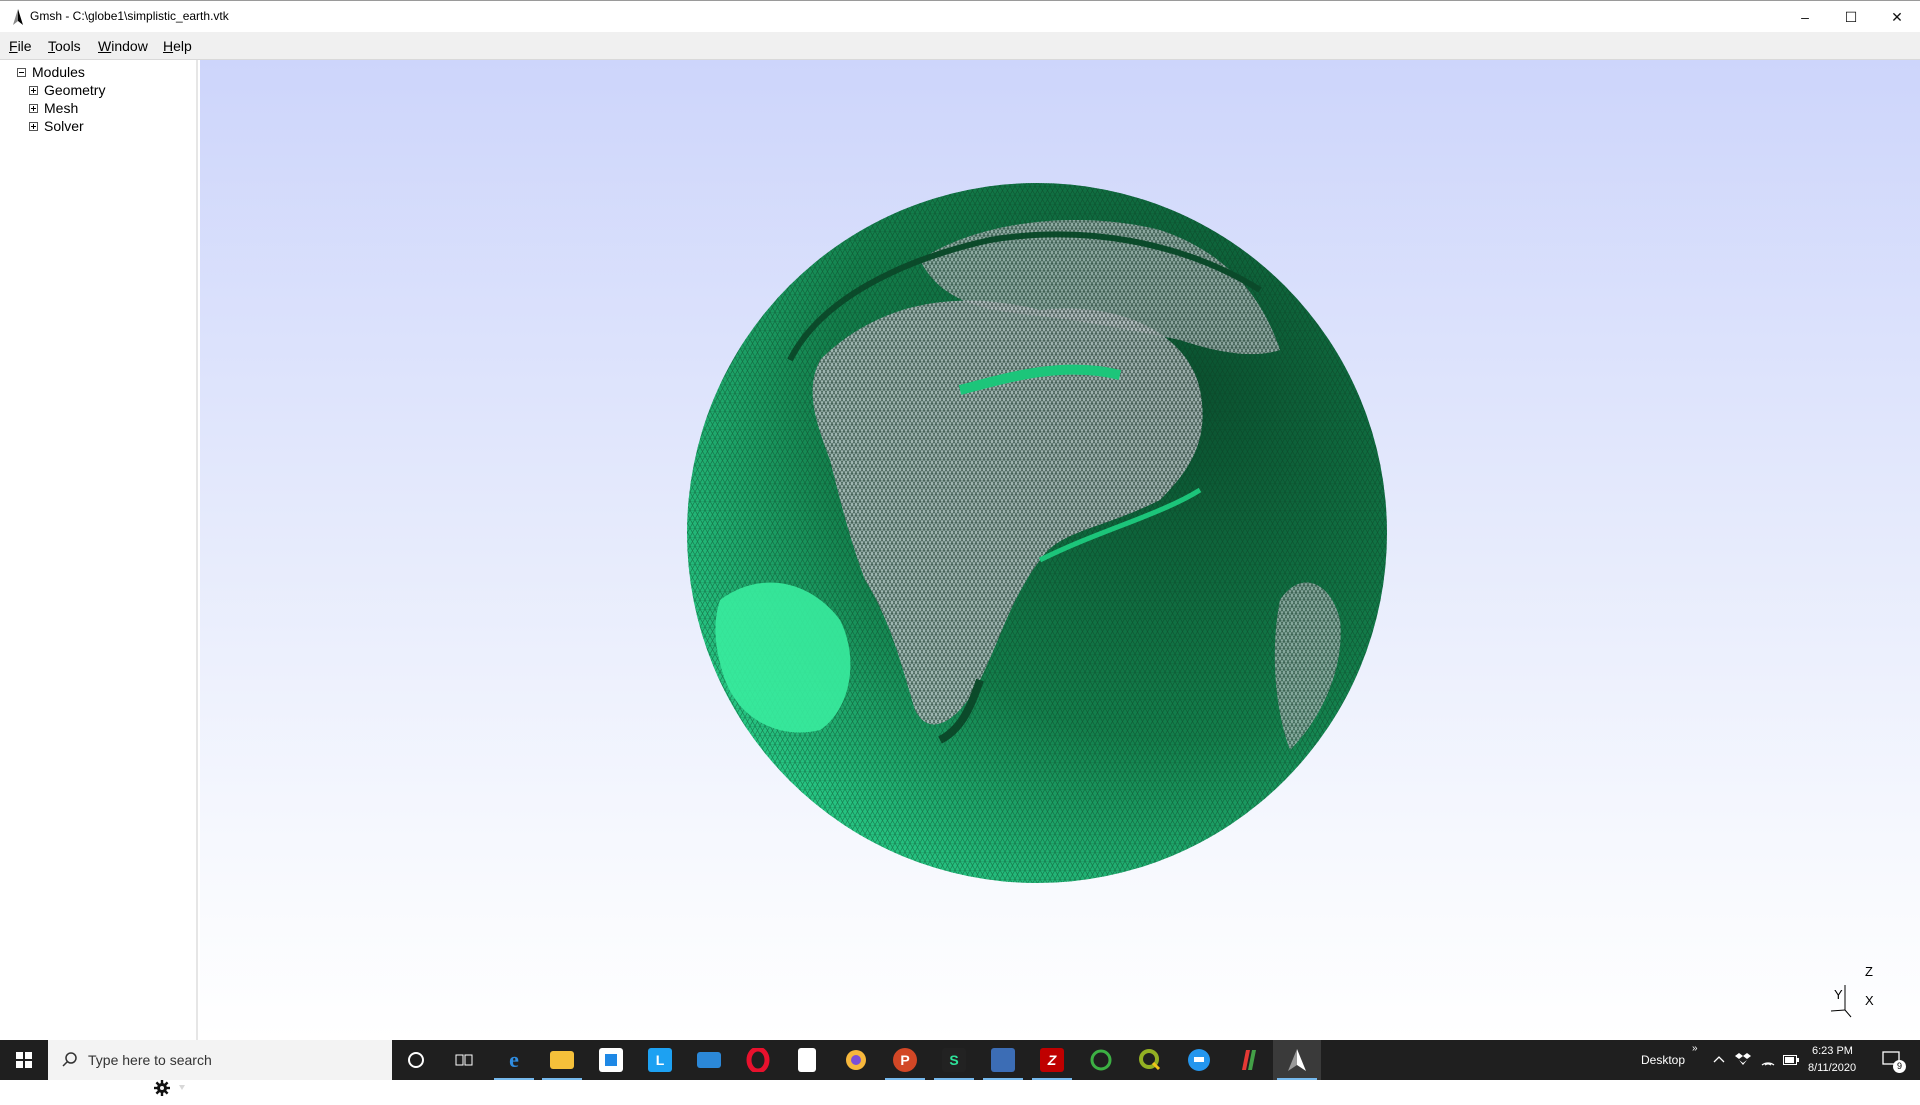 This screenshot has height=1105, width=1920. What do you see at coordinates (1768, 1060) in the screenshot?
I see `wifi-icon` at bounding box center [1768, 1060].